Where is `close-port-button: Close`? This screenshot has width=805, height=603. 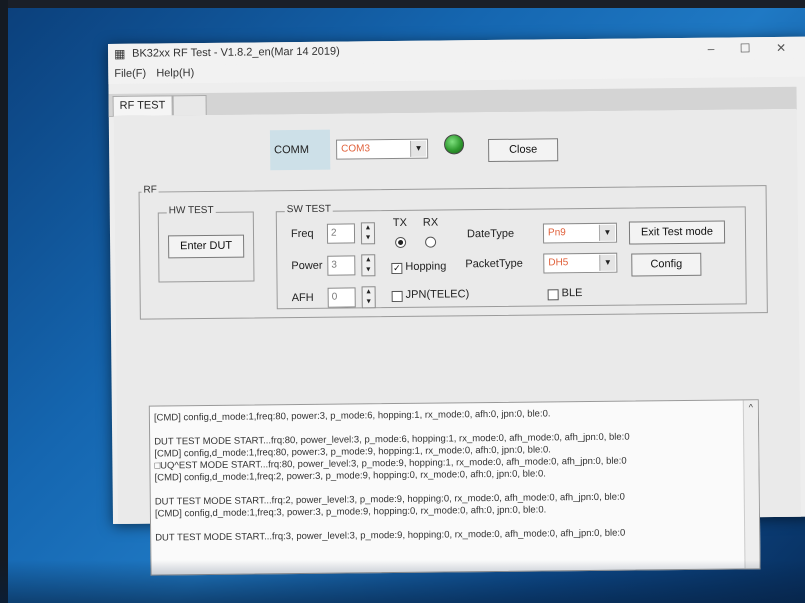 close-port-button: Close is located at coordinates (523, 150).